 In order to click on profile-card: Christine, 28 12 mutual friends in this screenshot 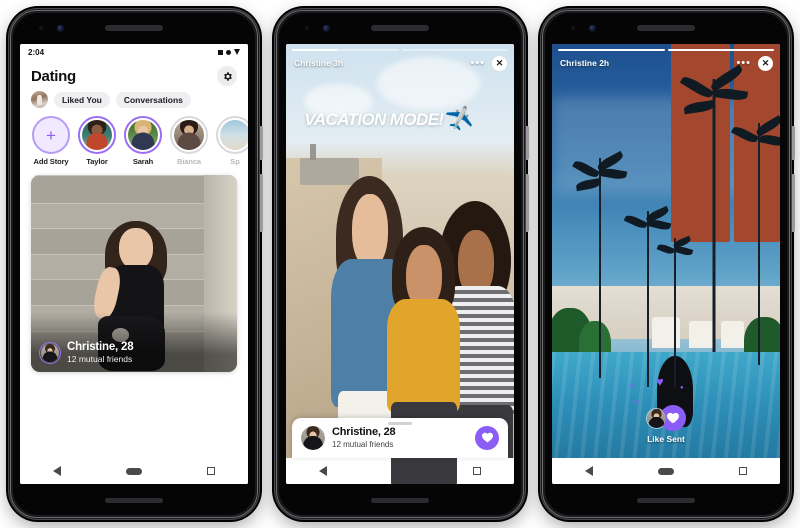, I will do `click(134, 273)`.